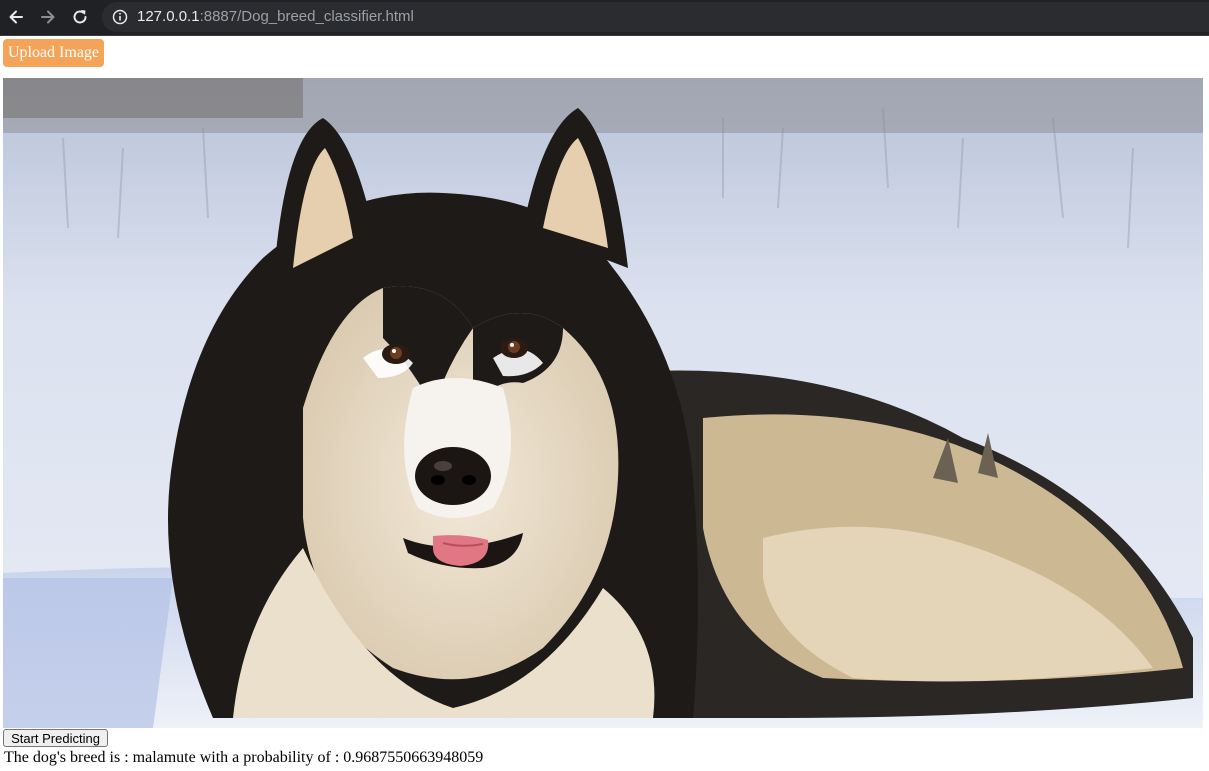 The image size is (1209, 771). I want to click on url-host: 127.0.0.1, so click(168, 16).